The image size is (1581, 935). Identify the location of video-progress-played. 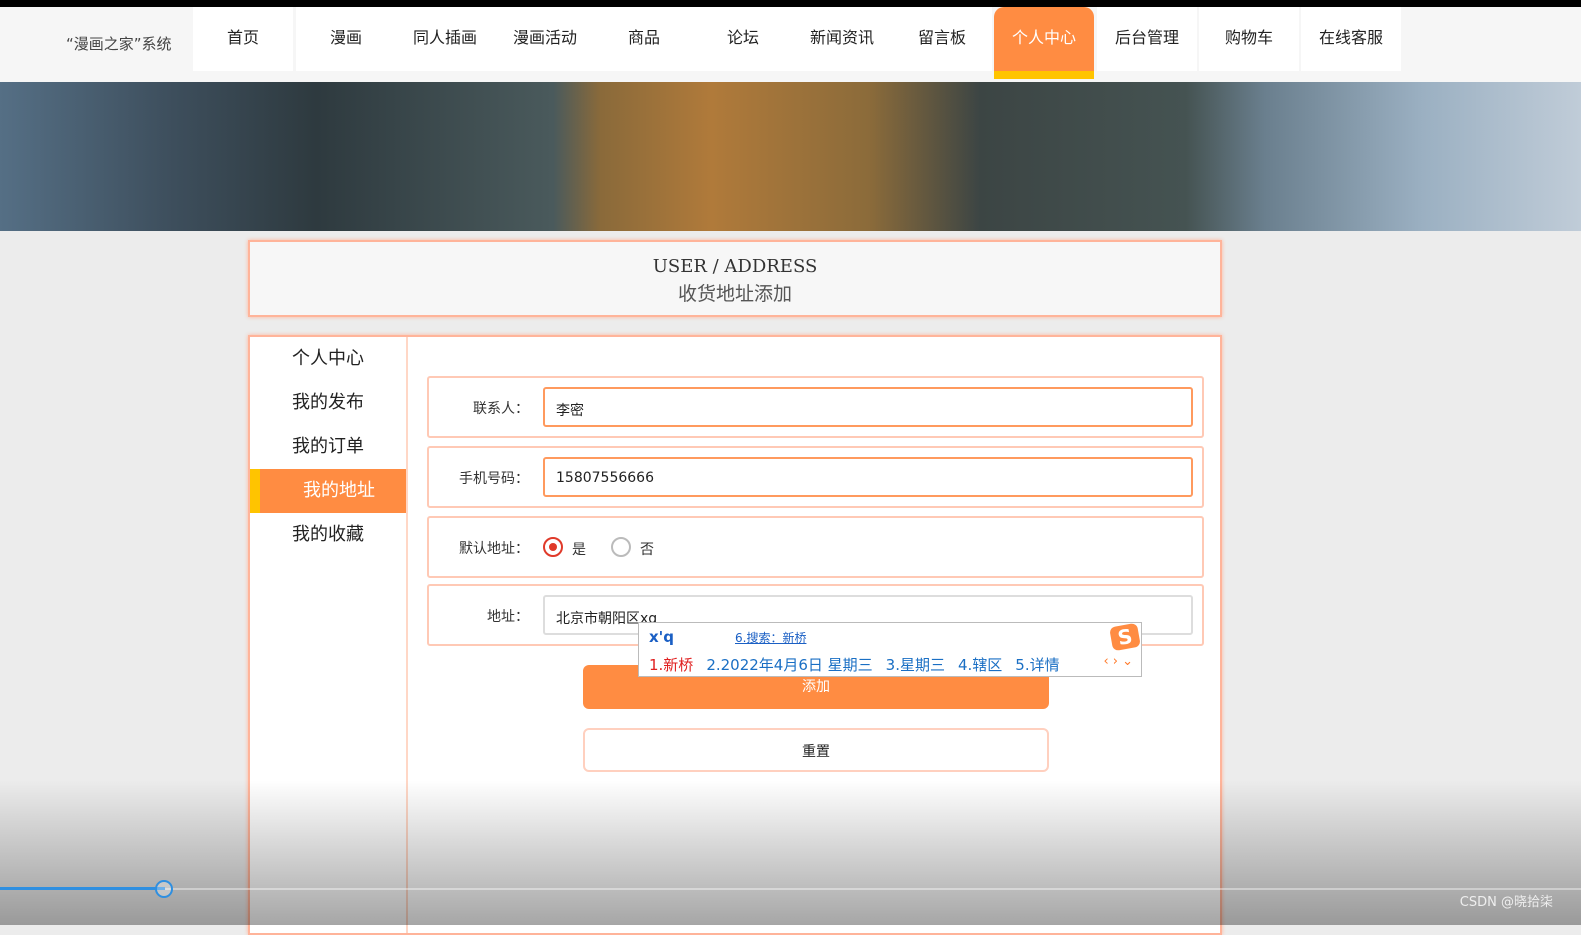
(82, 888).